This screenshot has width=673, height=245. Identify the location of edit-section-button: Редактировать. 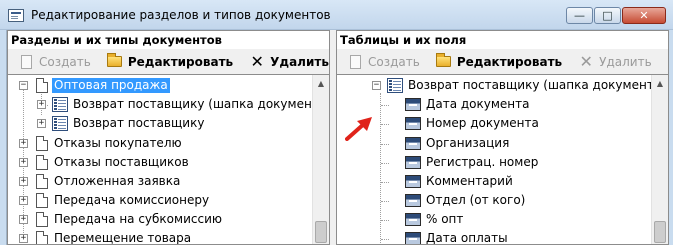
(171, 62).